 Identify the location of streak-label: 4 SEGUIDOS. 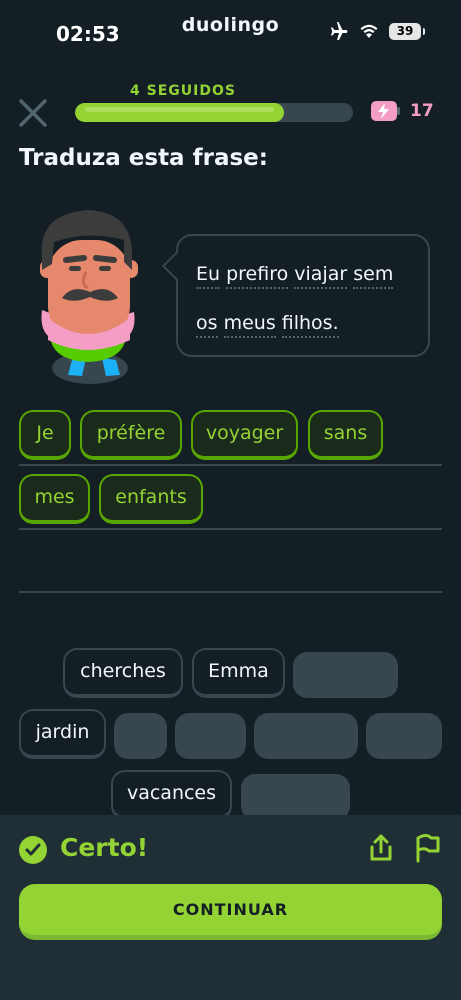
(183, 91).